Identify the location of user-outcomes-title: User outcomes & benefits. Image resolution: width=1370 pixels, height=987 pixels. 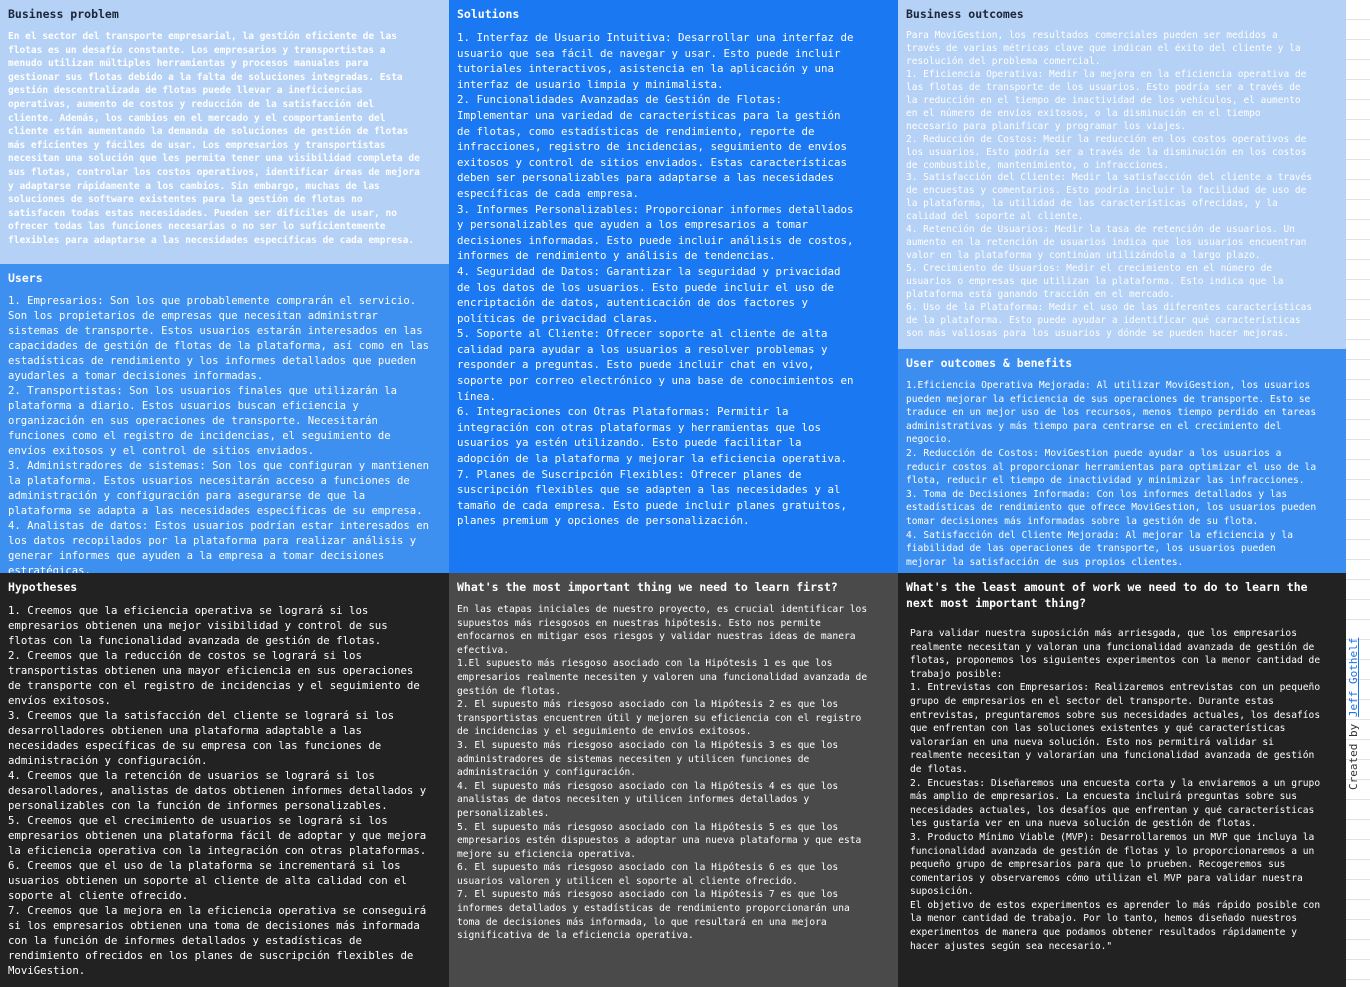
(989, 363).